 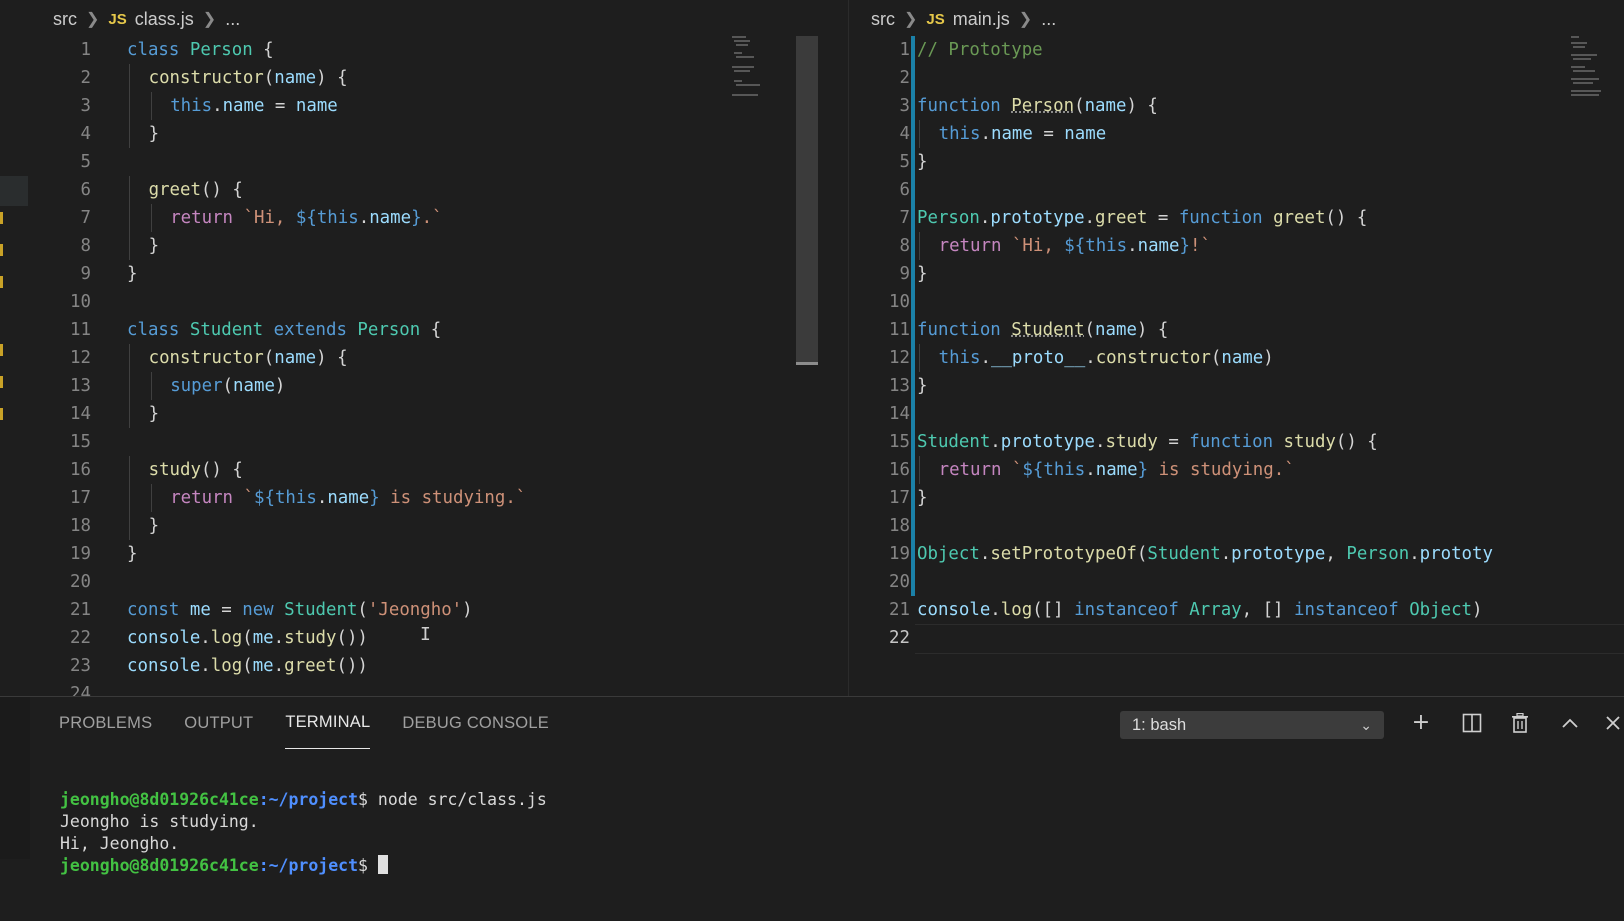 I want to click on code-line: 13}, so click(x=1236, y=386).